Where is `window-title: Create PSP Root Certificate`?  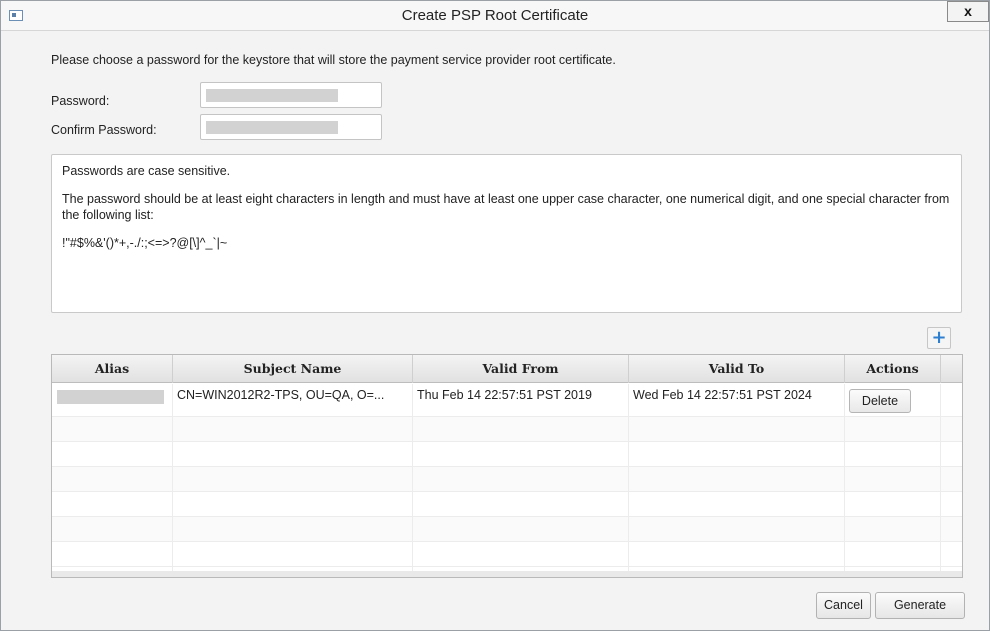 window-title: Create PSP Root Certificate is located at coordinates (495, 15).